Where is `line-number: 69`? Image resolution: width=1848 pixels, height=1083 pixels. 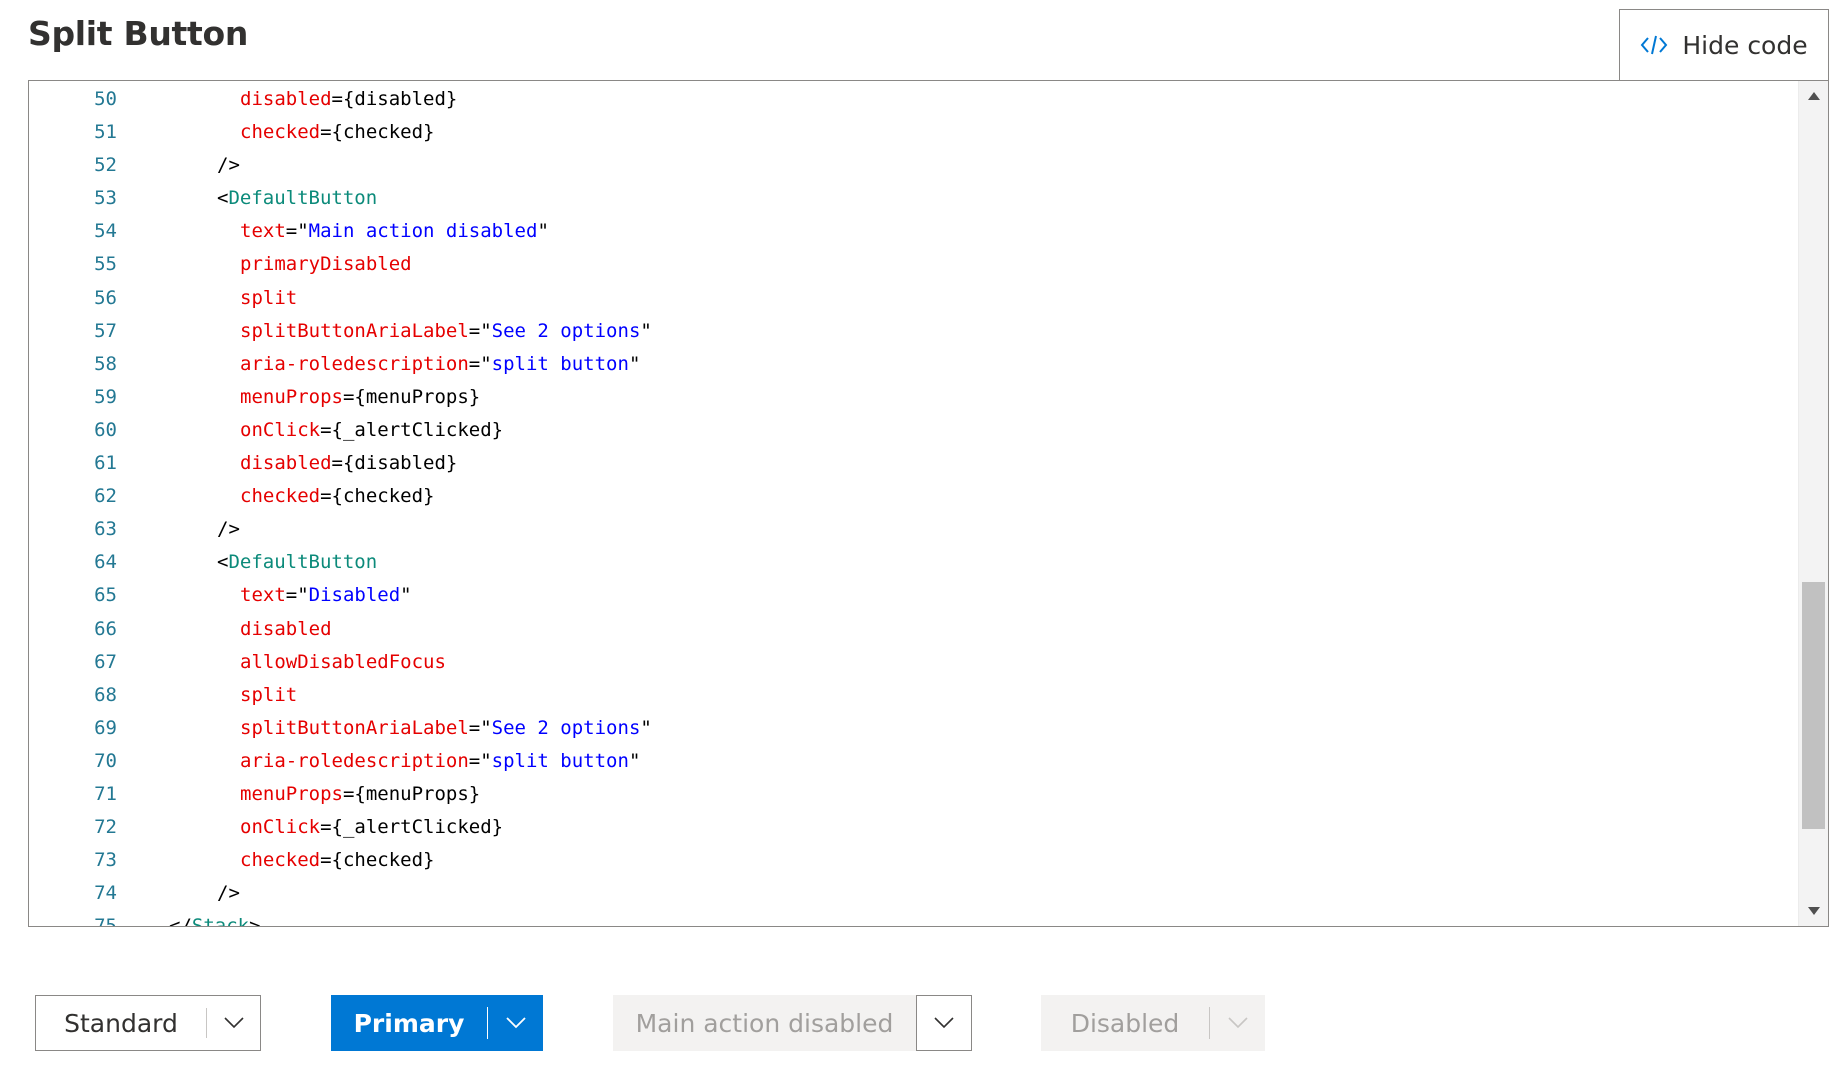
line-number: 69 is located at coordinates (105, 727).